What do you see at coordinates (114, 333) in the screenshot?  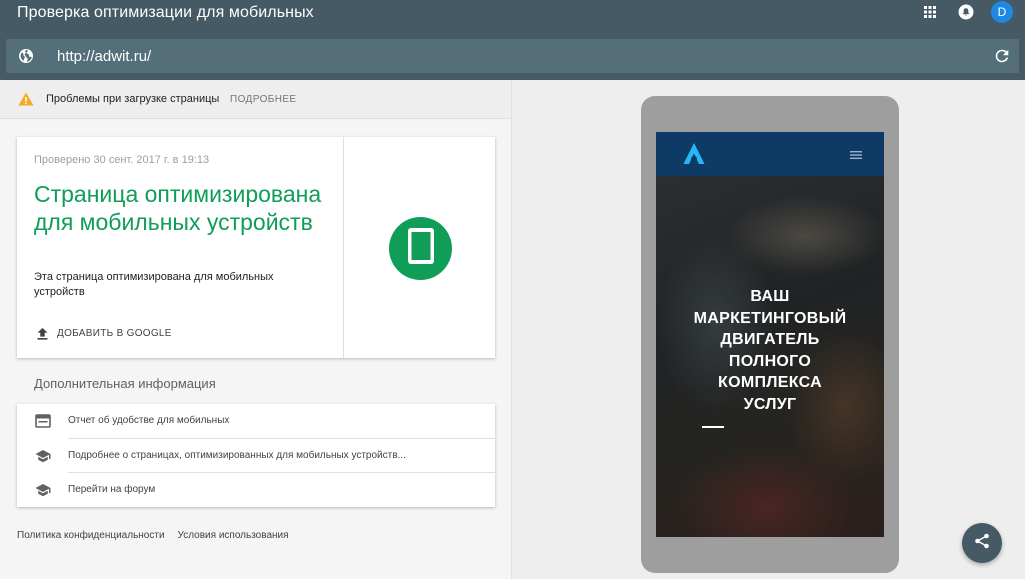 I see `add-to-google-label: ДОБАВИТЬ В GOOGLE` at bounding box center [114, 333].